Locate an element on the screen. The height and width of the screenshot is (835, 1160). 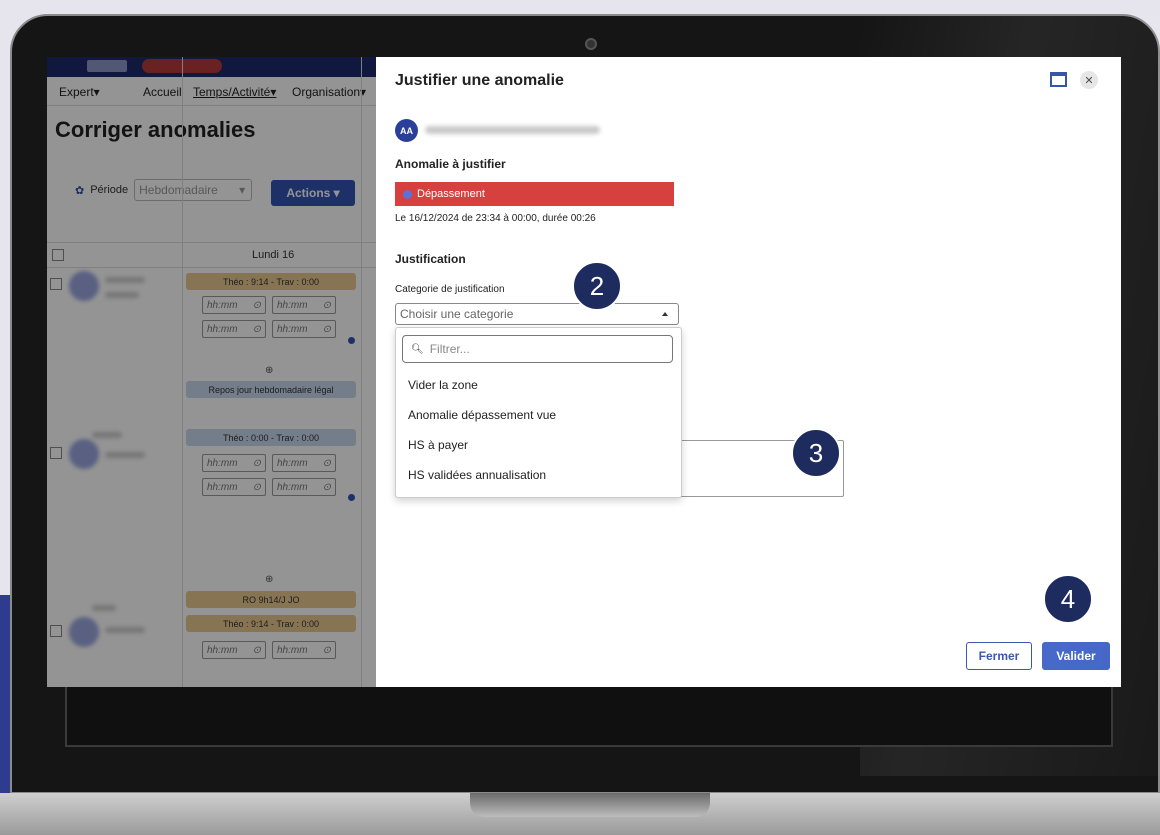
anomaly-badge: Dépassement is located at coordinates (534, 194).